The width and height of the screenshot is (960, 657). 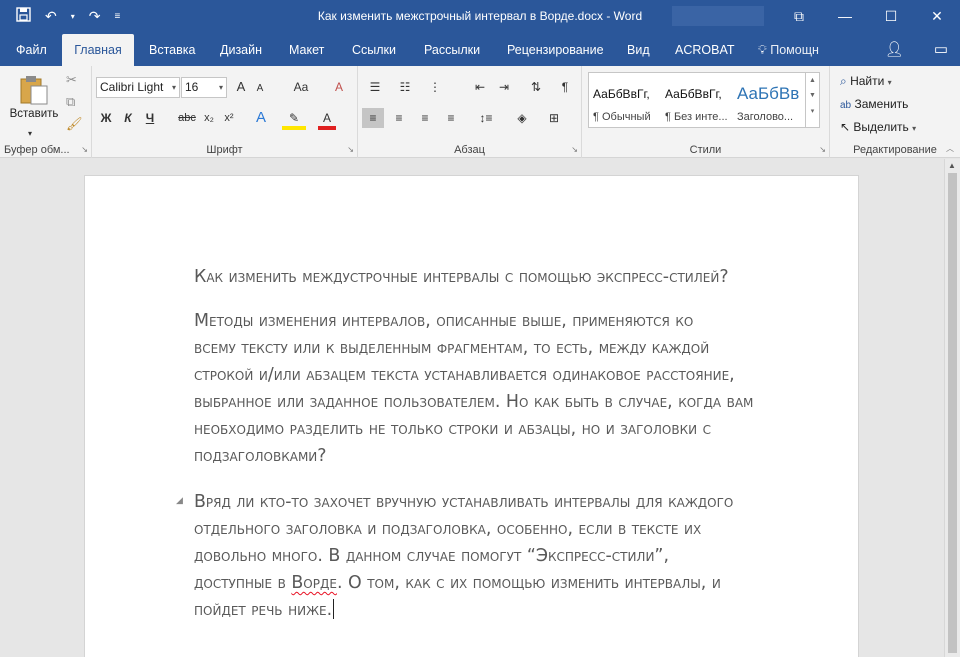 What do you see at coordinates (895, 150) in the screenshot?
I see `editing-group-label: Редактирование` at bounding box center [895, 150].